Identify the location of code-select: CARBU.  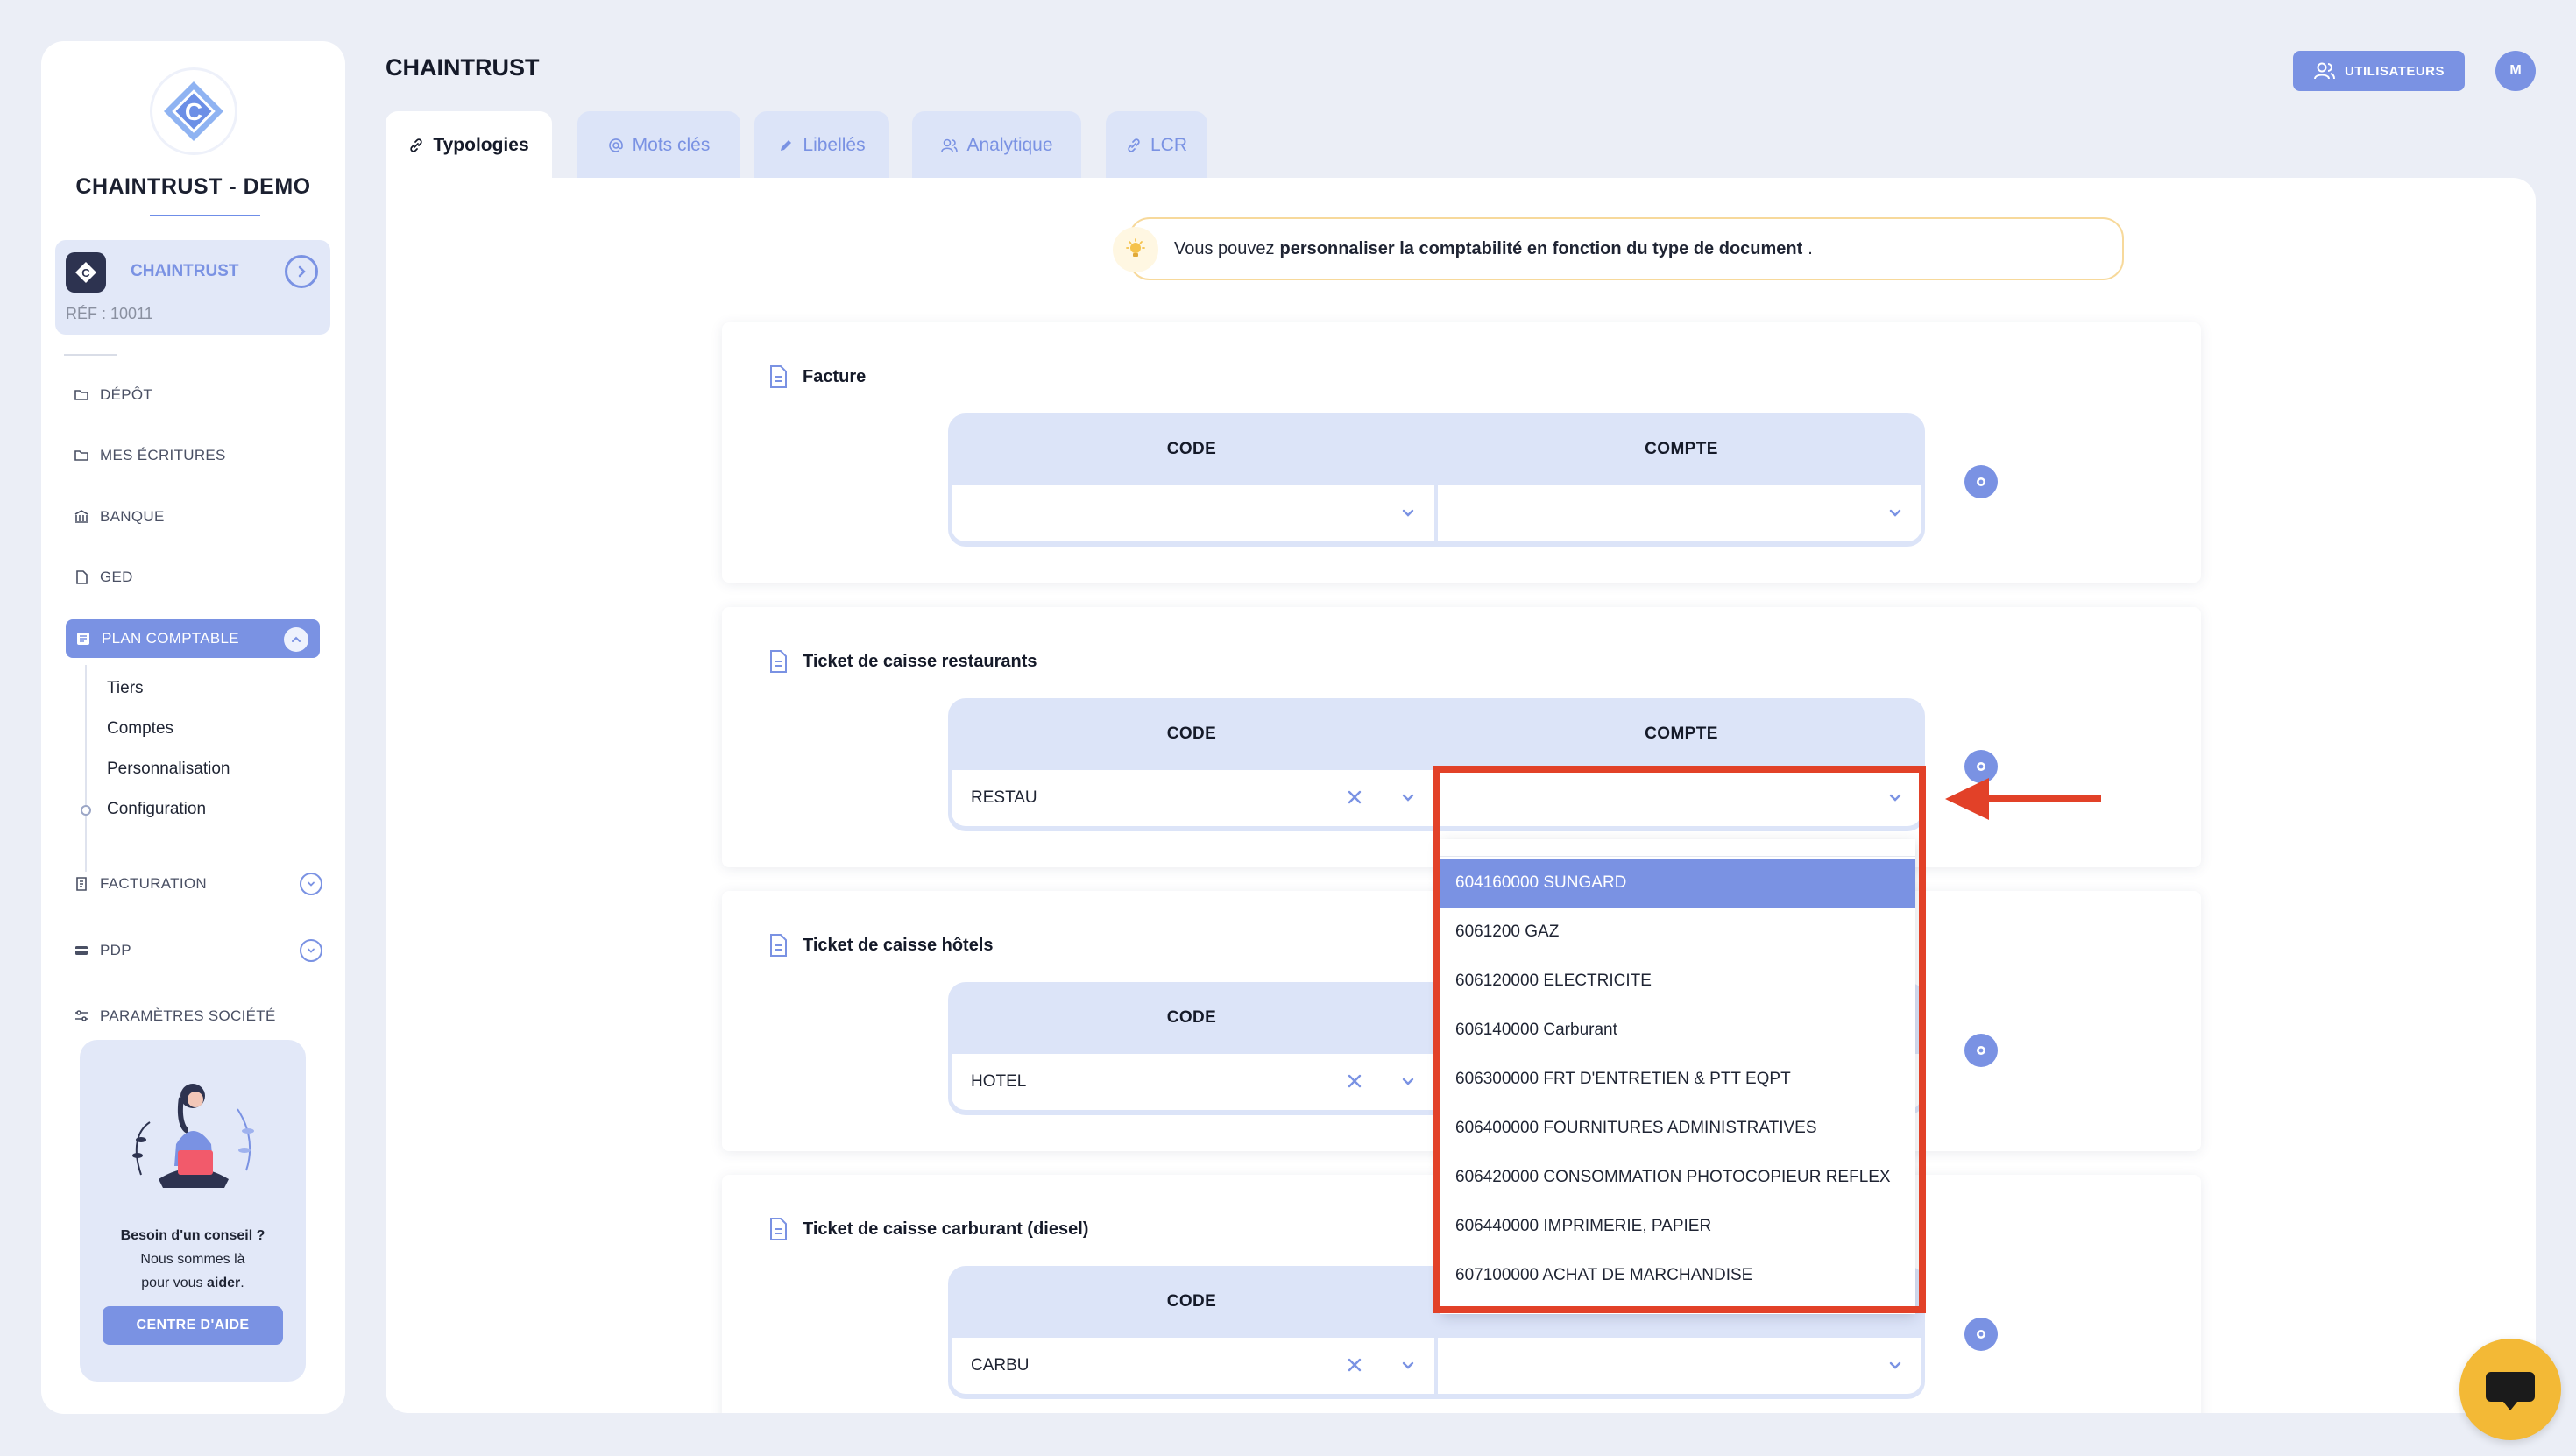
(1193, 1366).